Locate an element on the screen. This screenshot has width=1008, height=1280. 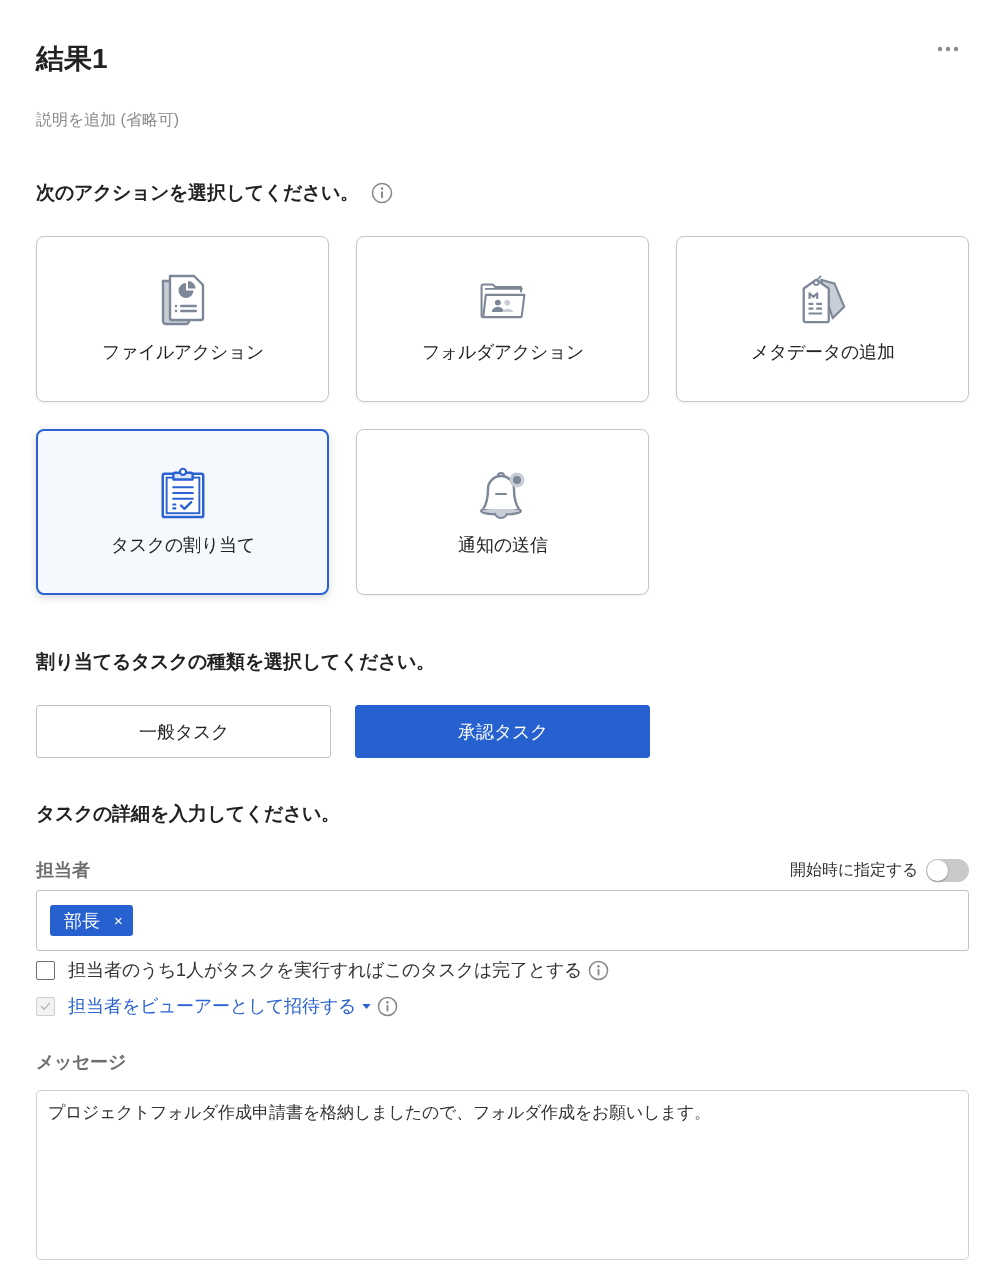
task-type-button: 承認タスク is located at coordinates (502, 731).